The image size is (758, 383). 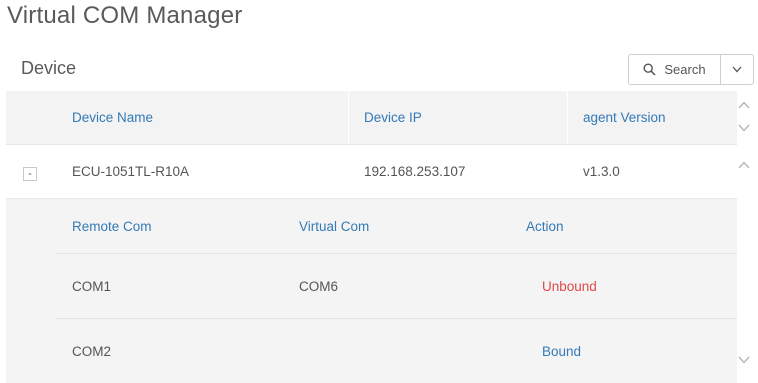 What do you see at coordinates (334, 226) in the screenshot?
I see `column-header-virtual-com: Virtual Com` at bounding box center [334, 226].